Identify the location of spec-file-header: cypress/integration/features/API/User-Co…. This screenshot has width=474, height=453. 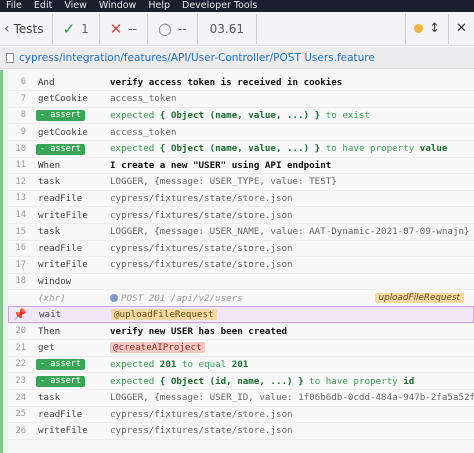
(237, 58).